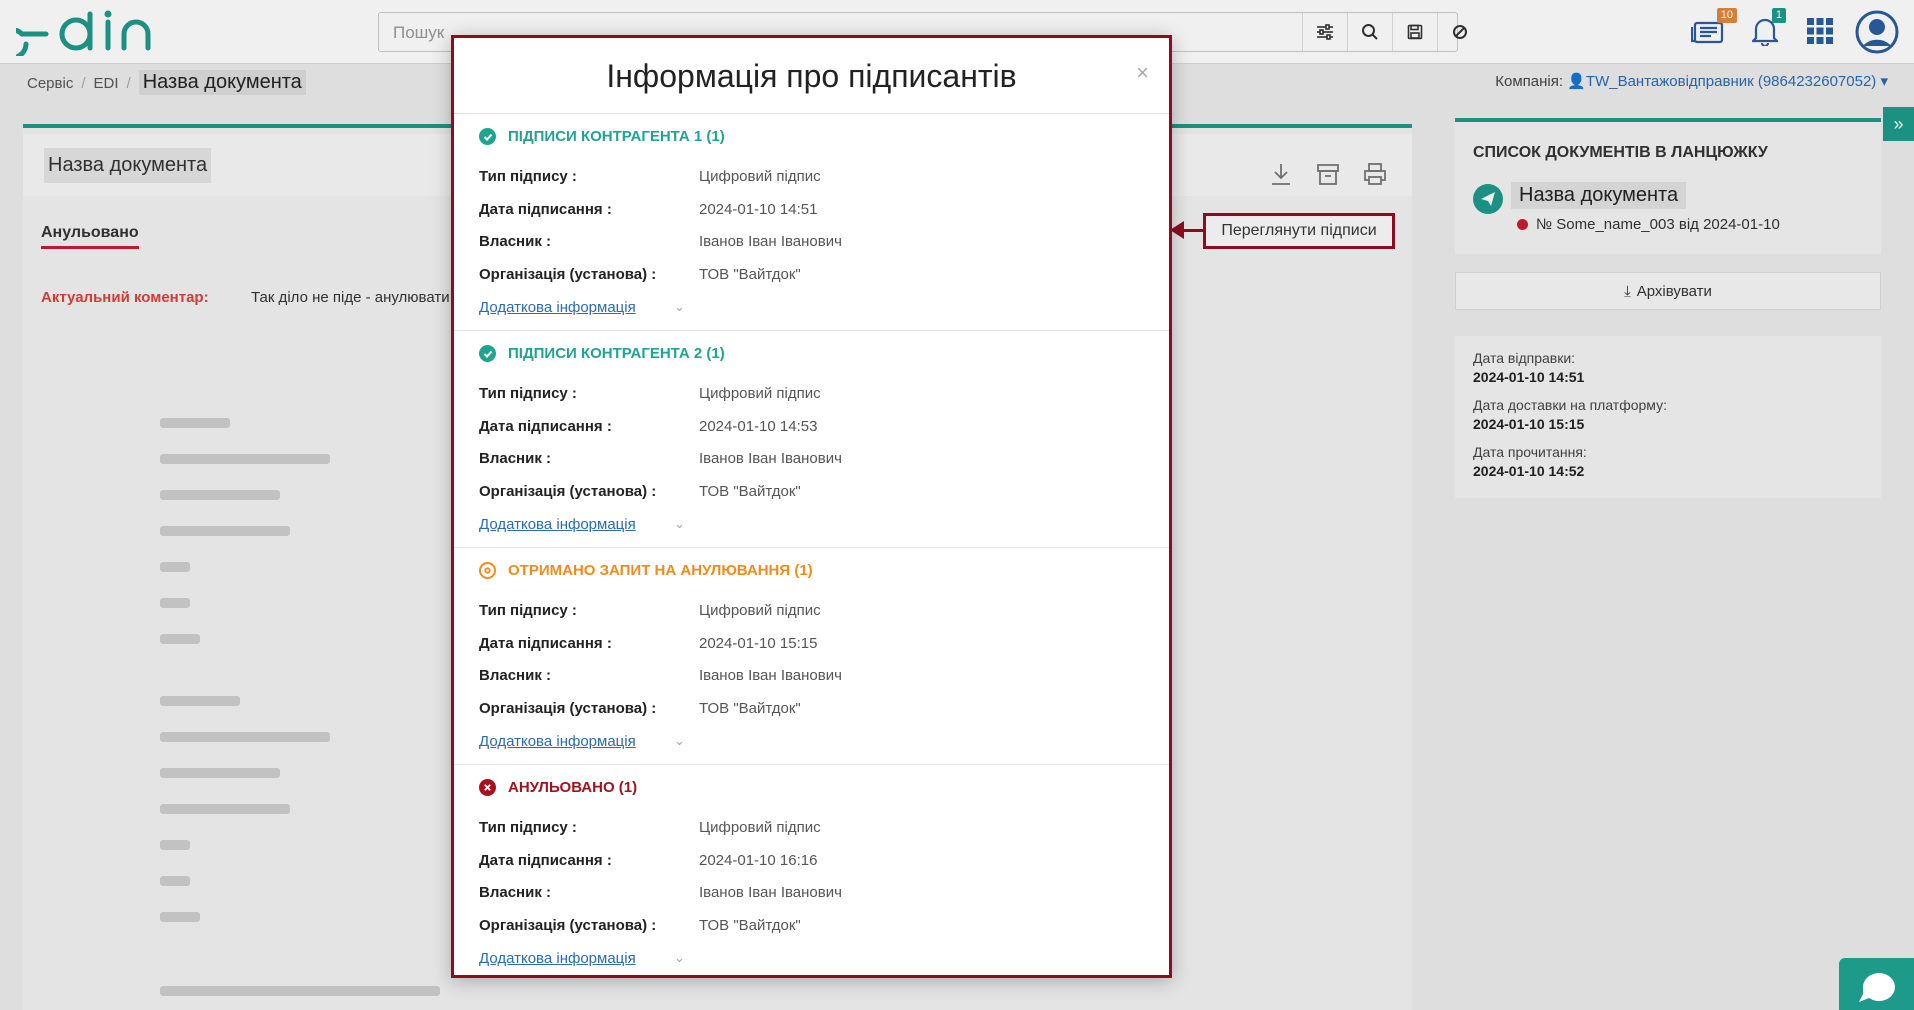 This screenshot has width=1914, height=1010. I want to click on section-heading: АНУЛЬОВАНО (1), so click(558, 787).